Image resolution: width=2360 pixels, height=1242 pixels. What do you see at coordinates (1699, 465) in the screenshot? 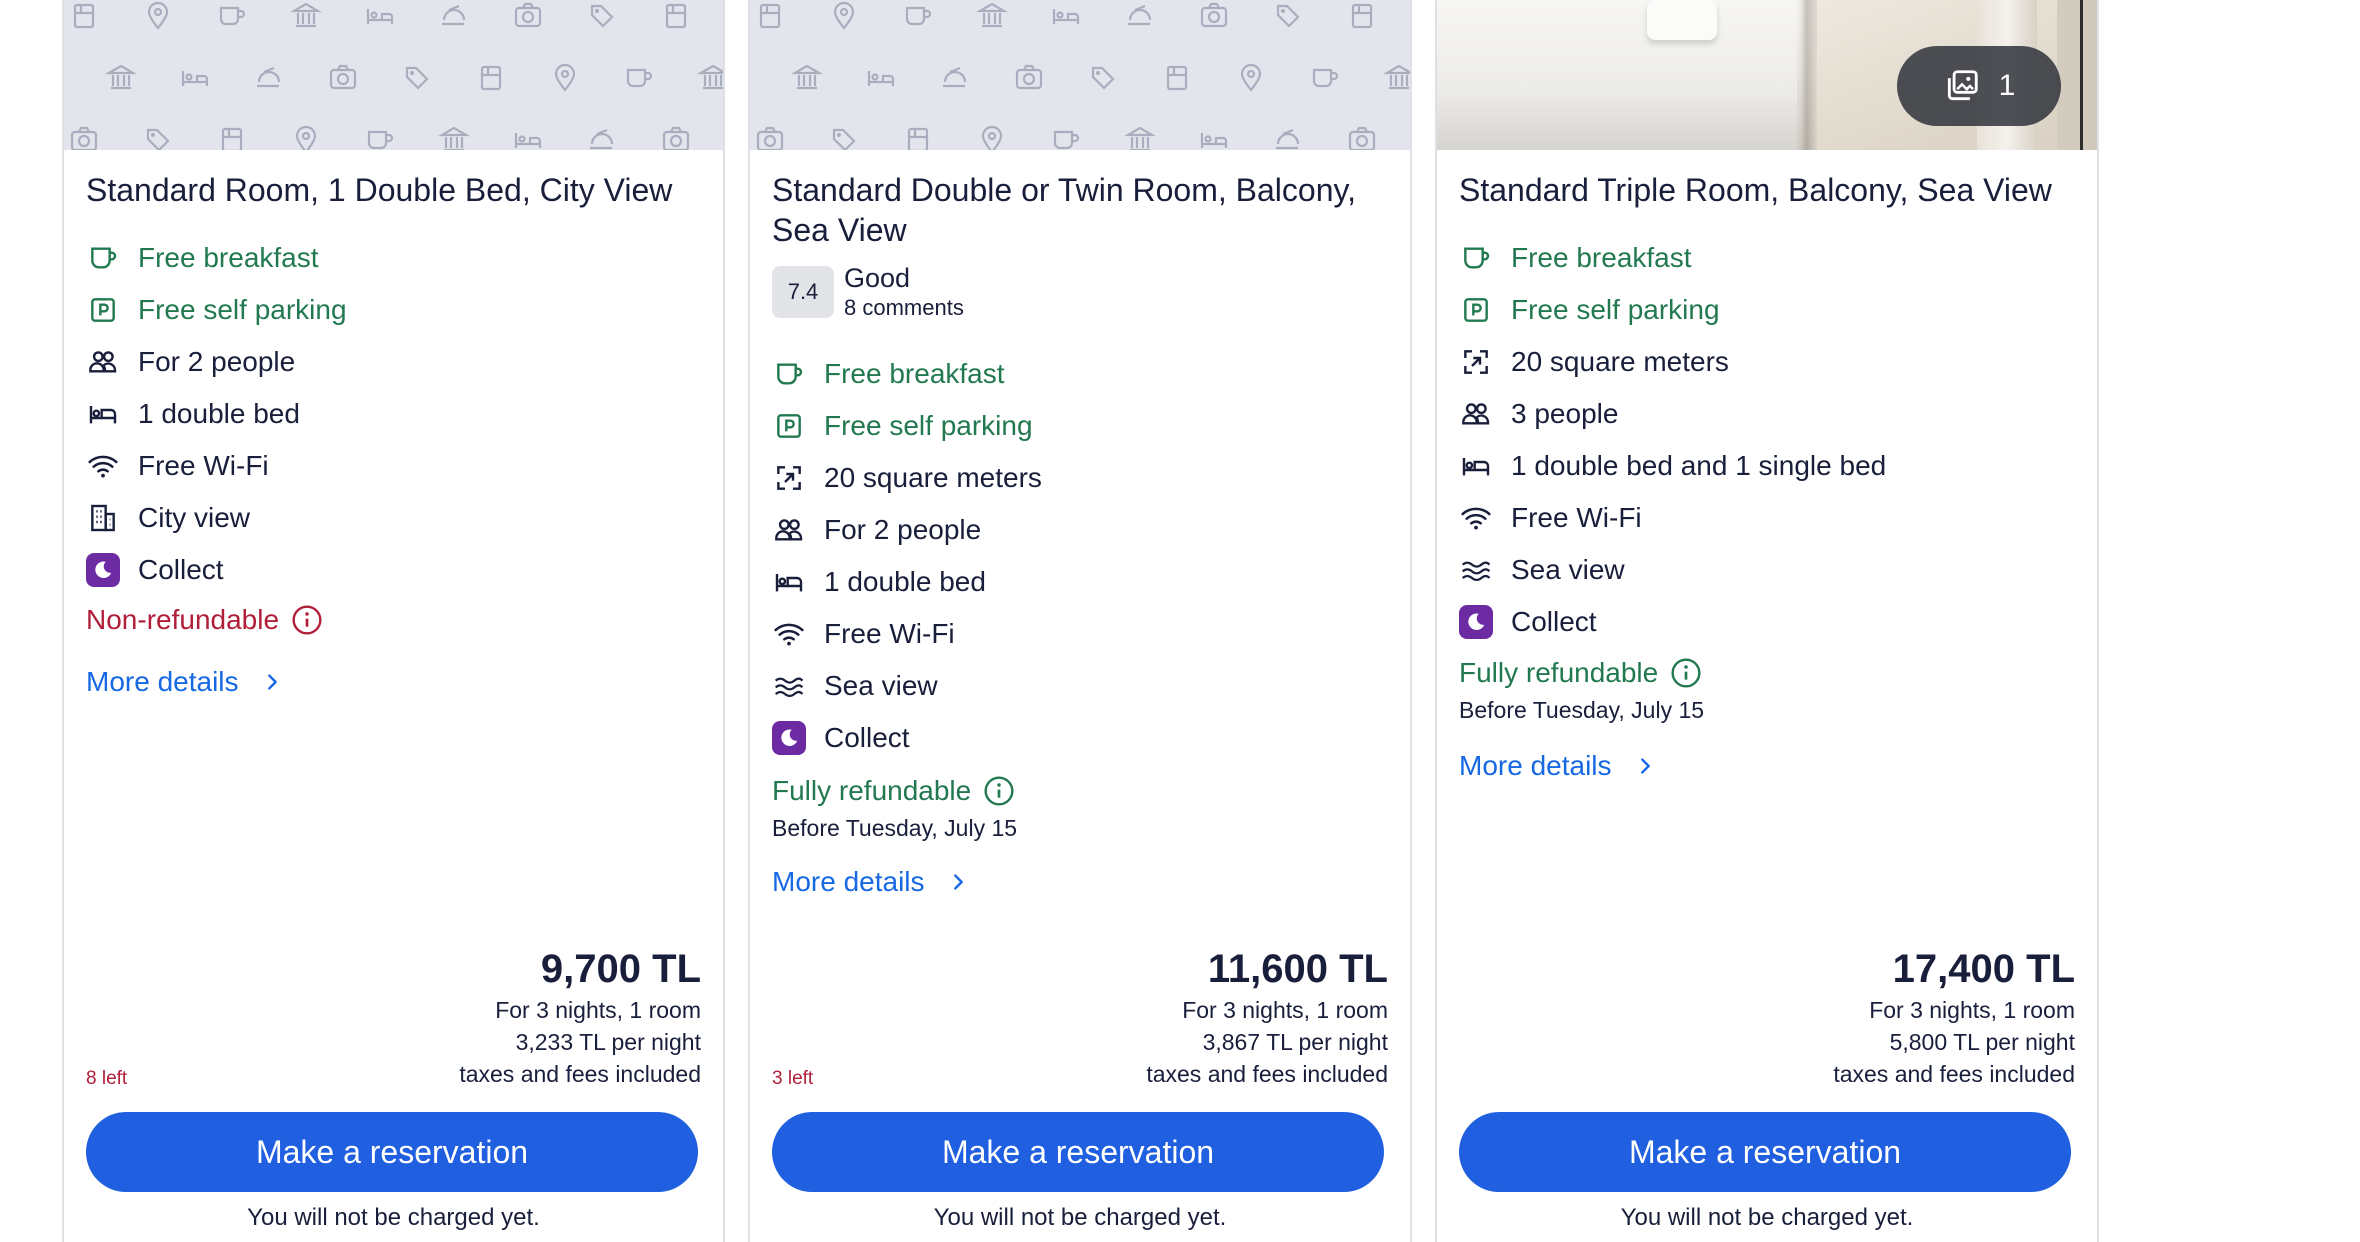
I see `feature-label: 1 double bed and 1 single bed` at bounding box center [1699, 465].